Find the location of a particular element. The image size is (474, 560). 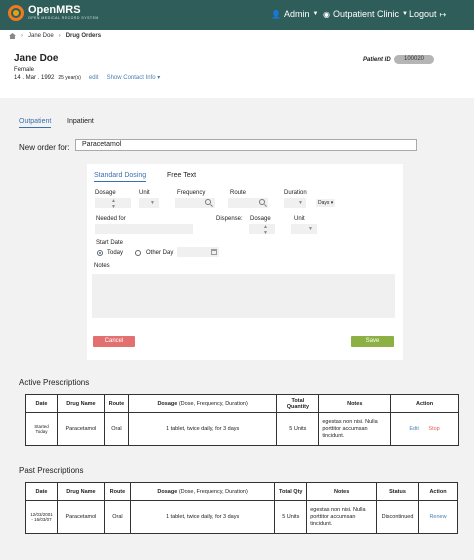

save-button: Save is located at coordinates (372, 341).